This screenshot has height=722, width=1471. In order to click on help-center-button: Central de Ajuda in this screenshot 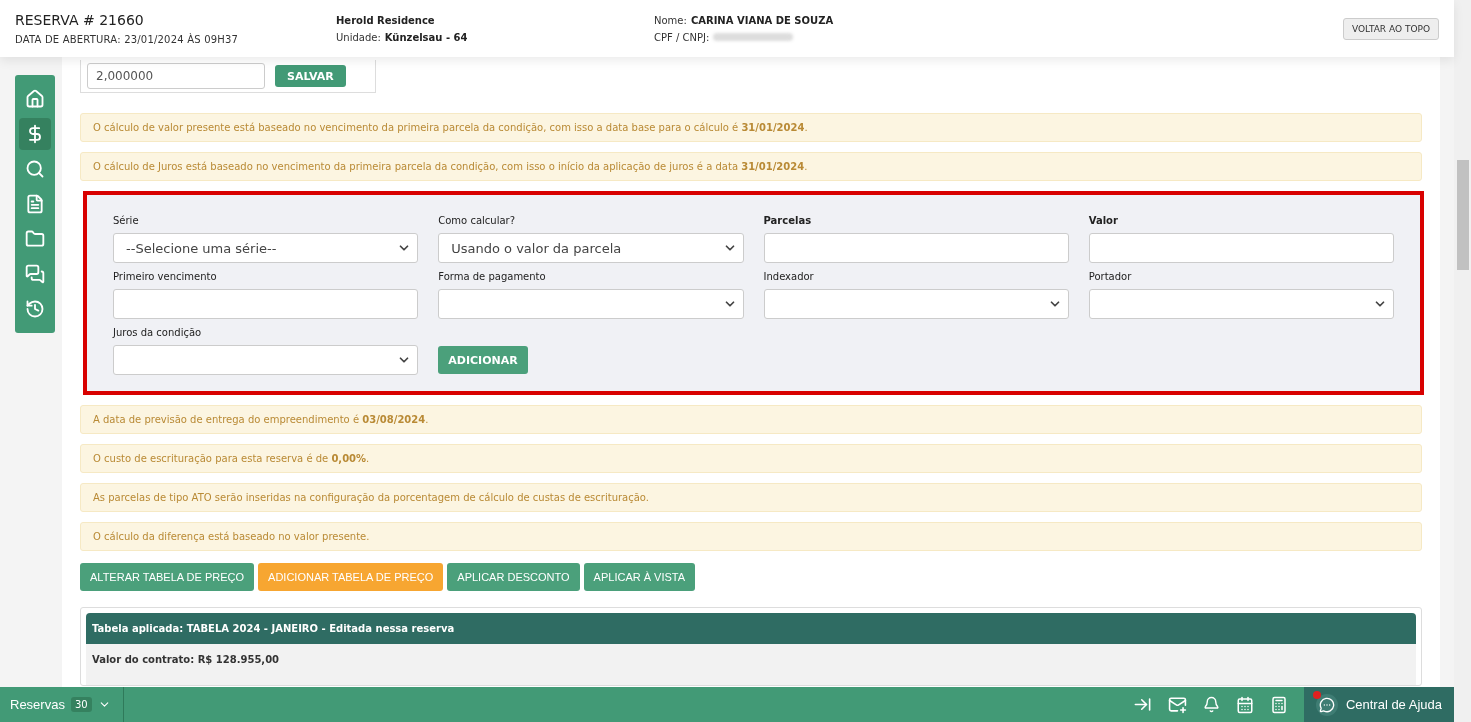, I will do `click(1378, 704)`.